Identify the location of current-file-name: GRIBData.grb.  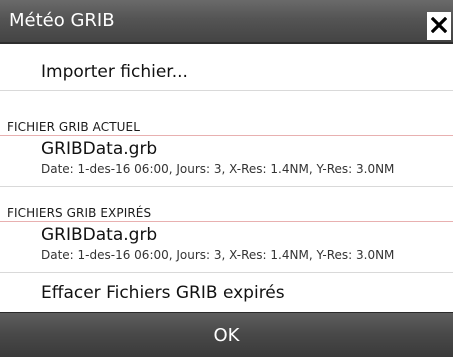
(99, 149).